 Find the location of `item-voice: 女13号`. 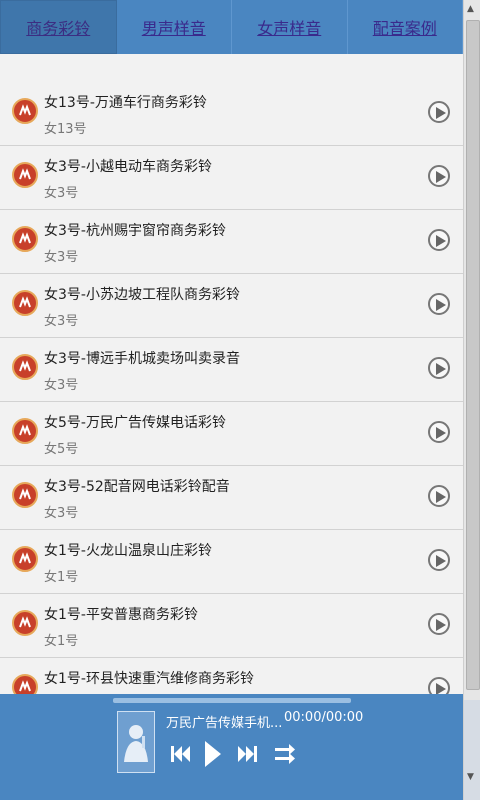

item-voice: 女13号 is located at coordinates (65, 129).